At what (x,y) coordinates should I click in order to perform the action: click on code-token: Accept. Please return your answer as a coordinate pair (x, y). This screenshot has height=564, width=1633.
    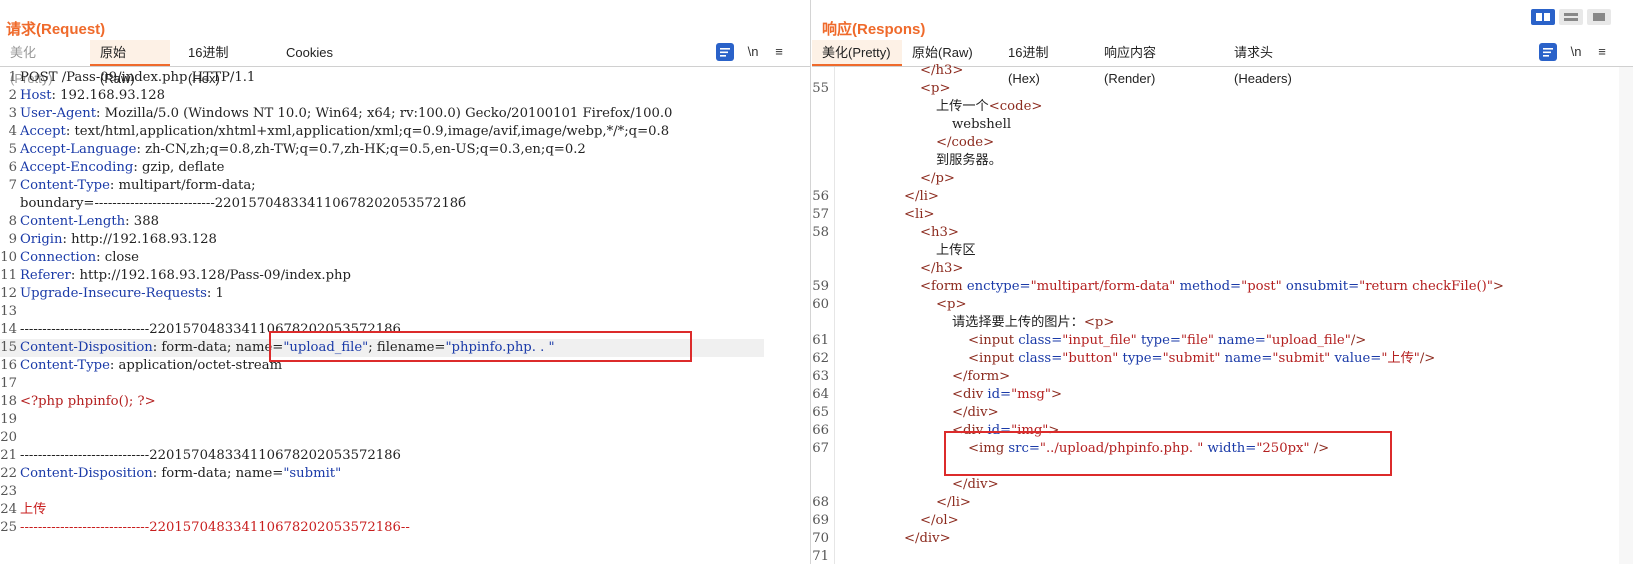
    Looking at the image, I should click on (43, 131).